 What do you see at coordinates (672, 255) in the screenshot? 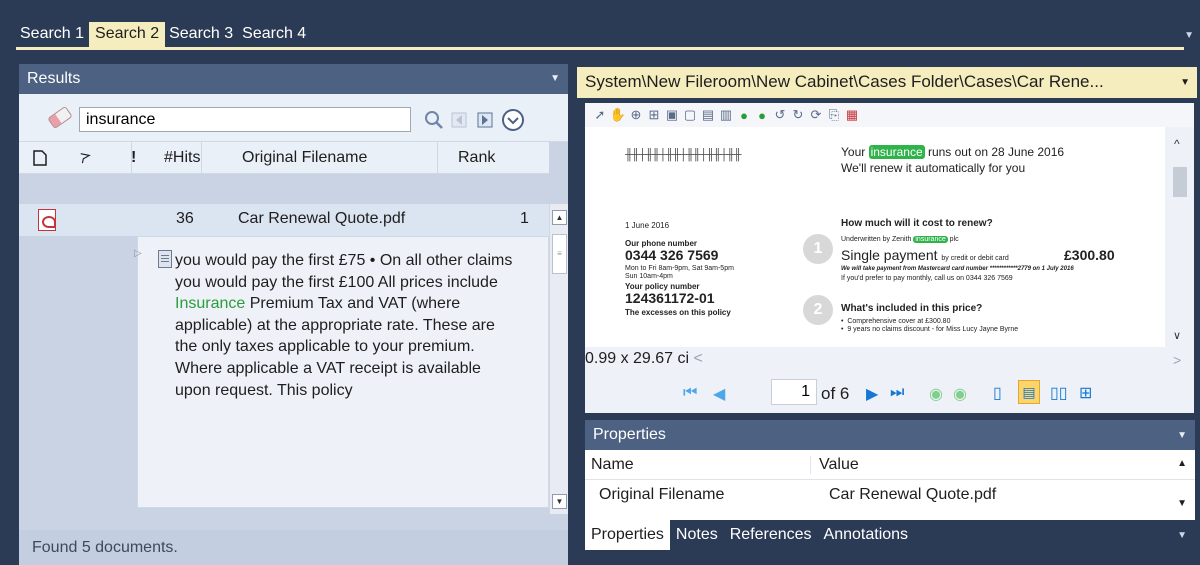
I see `doc-phone: 0344 326 7569` at bounding box center [672, 255].